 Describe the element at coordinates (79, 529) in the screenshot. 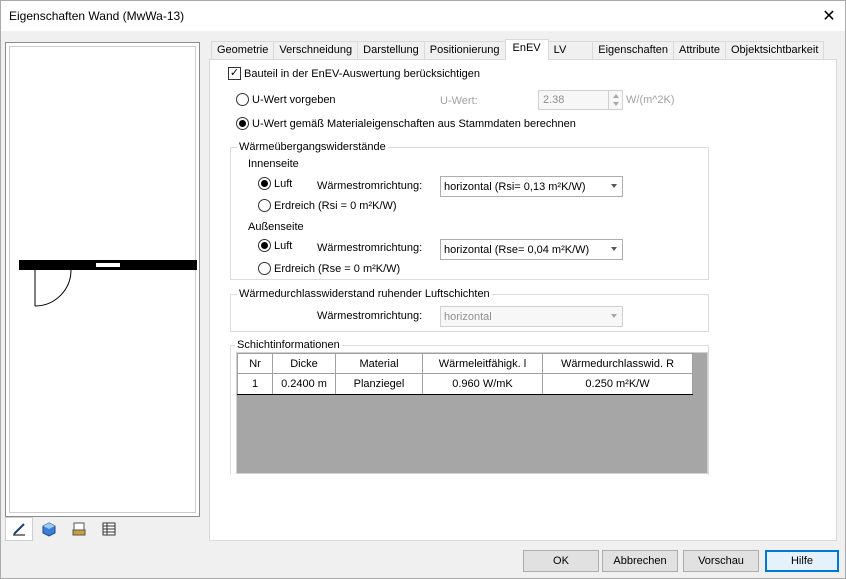

I see `print-preview-icon` at that location.